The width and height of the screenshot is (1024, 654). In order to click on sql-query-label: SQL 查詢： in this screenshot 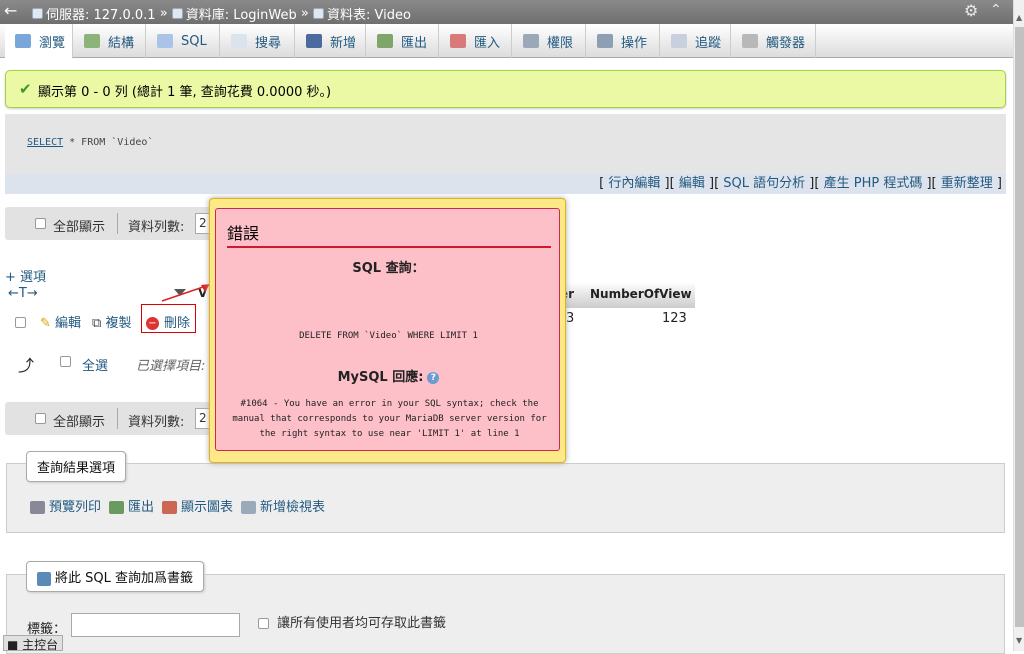, I will do `click(388, 268)`.